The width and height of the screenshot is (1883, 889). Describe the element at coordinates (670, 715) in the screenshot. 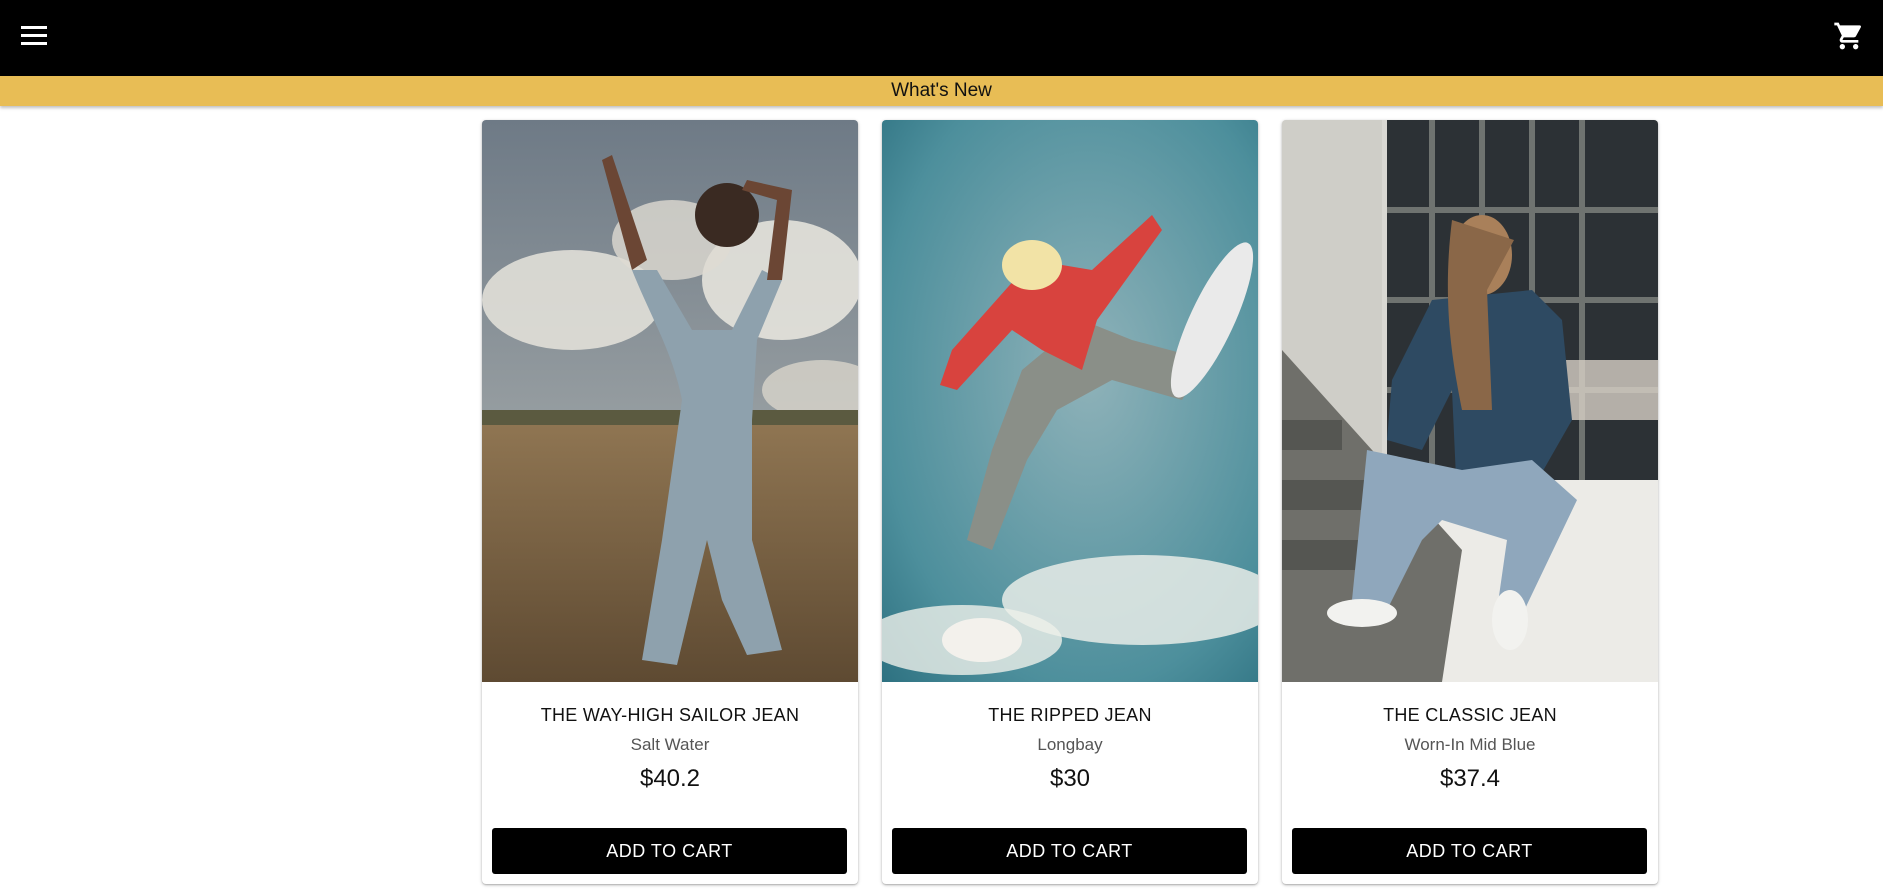

I see `product-title: THE WAY-HIGH SAILOR JEAN` at that location.